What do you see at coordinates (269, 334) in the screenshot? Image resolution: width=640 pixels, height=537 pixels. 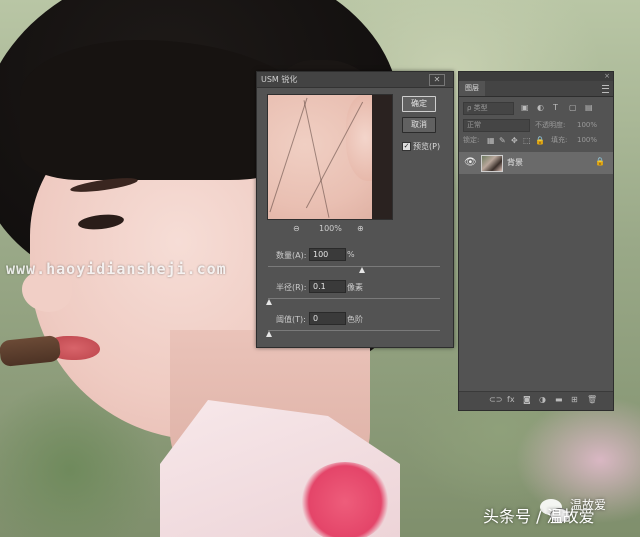 I see `threshold-slider-thumb` at bounding box center [269, 334].